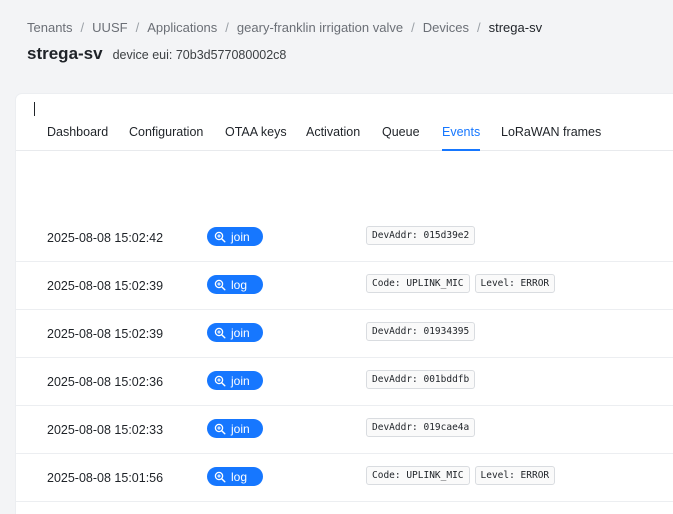  Describe the element at coordinates (515, 27) in the screenshot. I see `breadcrumb-current-device: strega-sv` at that location.